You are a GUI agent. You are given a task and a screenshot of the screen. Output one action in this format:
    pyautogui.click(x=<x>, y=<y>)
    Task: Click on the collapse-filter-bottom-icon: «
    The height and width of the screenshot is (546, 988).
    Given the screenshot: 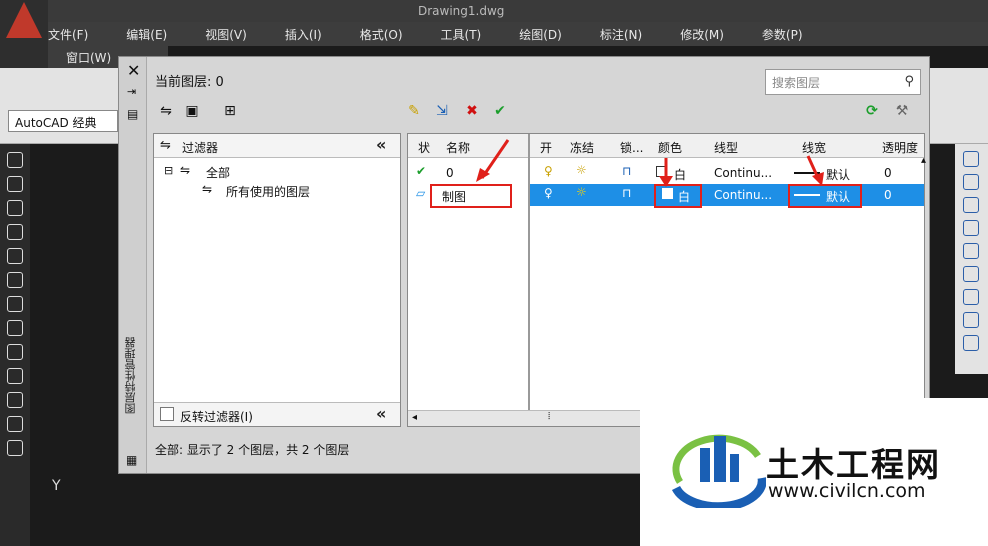 What is the action you would take?
    pyautogui.click(x=381, y=413)
    